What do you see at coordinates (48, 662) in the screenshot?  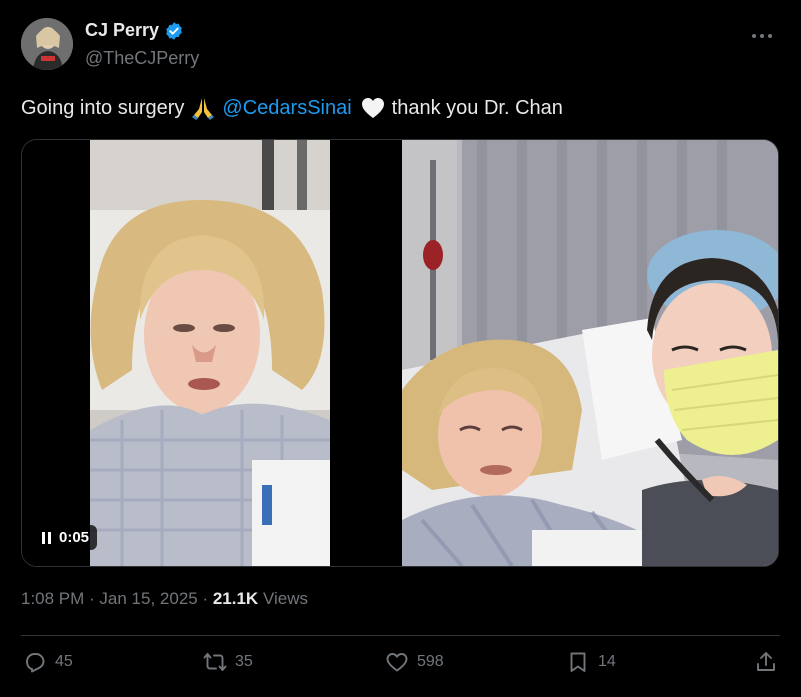 I see `reply-button: 45` at bounding box center [48, 662].